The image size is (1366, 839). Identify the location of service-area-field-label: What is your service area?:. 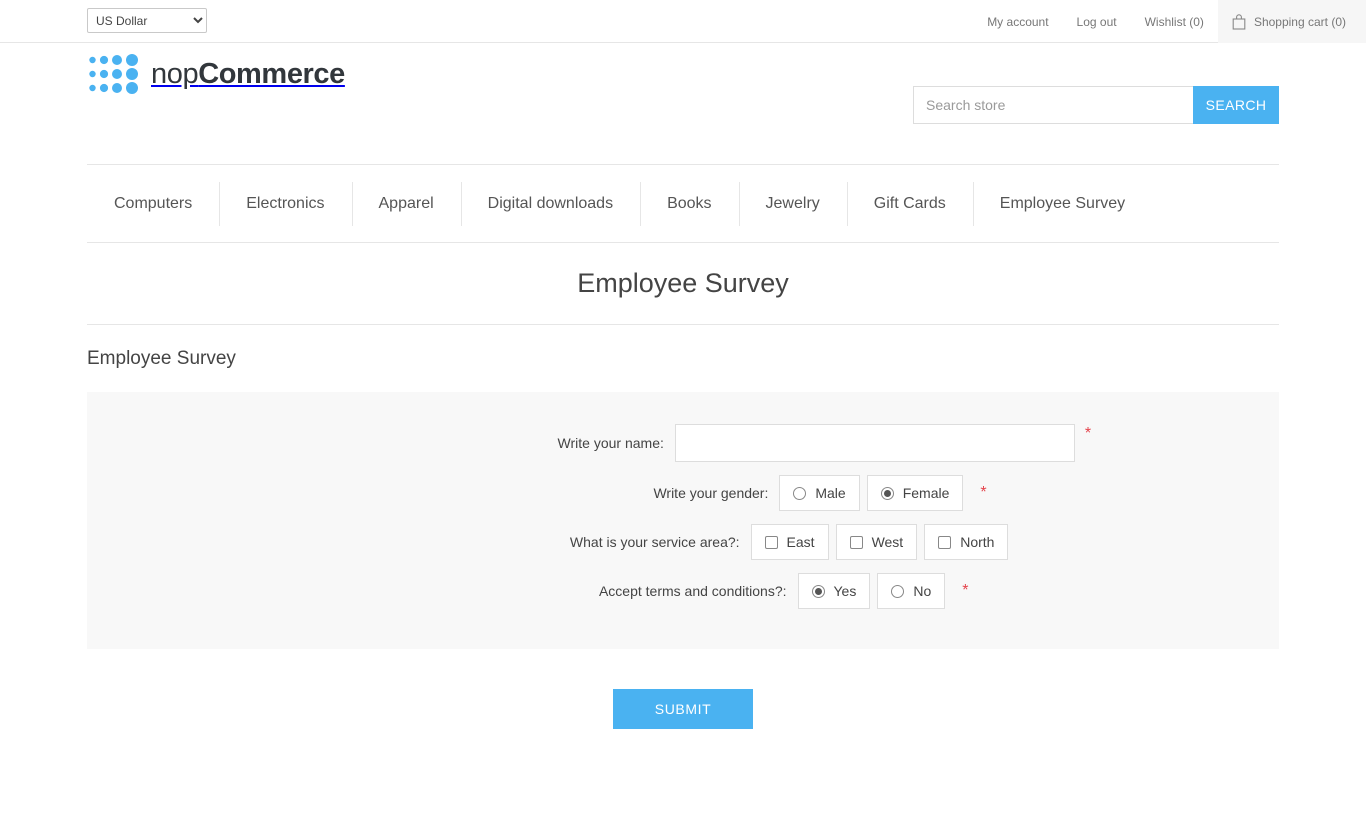
(654, 542).